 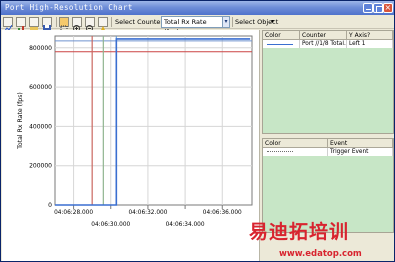 What do you see at coordinates (40, 166) in the screenshot?
I see `y-tick-label: 200000` at bounding box center [40, 166].